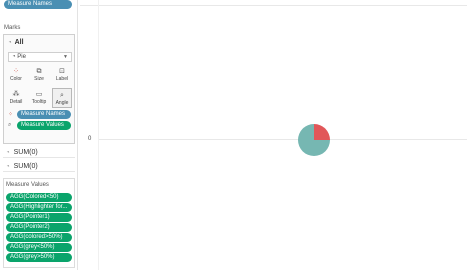  What do you see at coordinates (44, 125) in the screenshot?
I see `marks-field-measure-values: Measure Values` at bounding box center [44, 125].